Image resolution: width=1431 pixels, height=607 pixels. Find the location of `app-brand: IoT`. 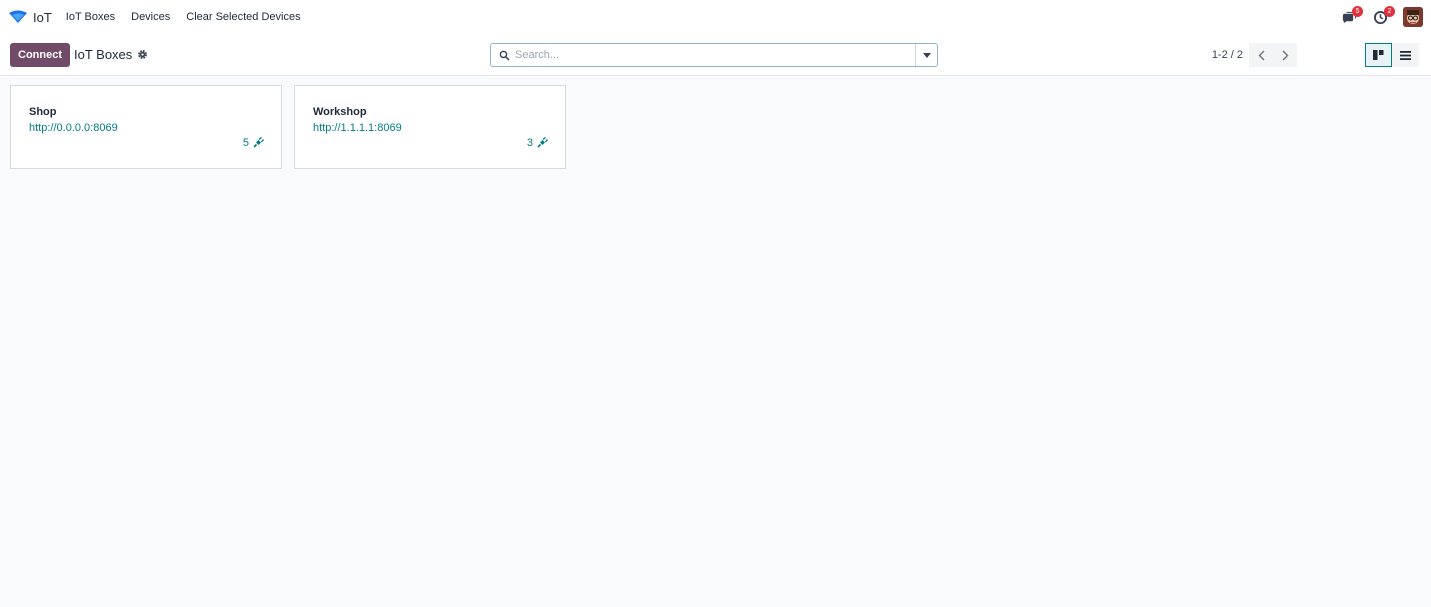

app-brand: IoT is located at coordinates (30, 17).